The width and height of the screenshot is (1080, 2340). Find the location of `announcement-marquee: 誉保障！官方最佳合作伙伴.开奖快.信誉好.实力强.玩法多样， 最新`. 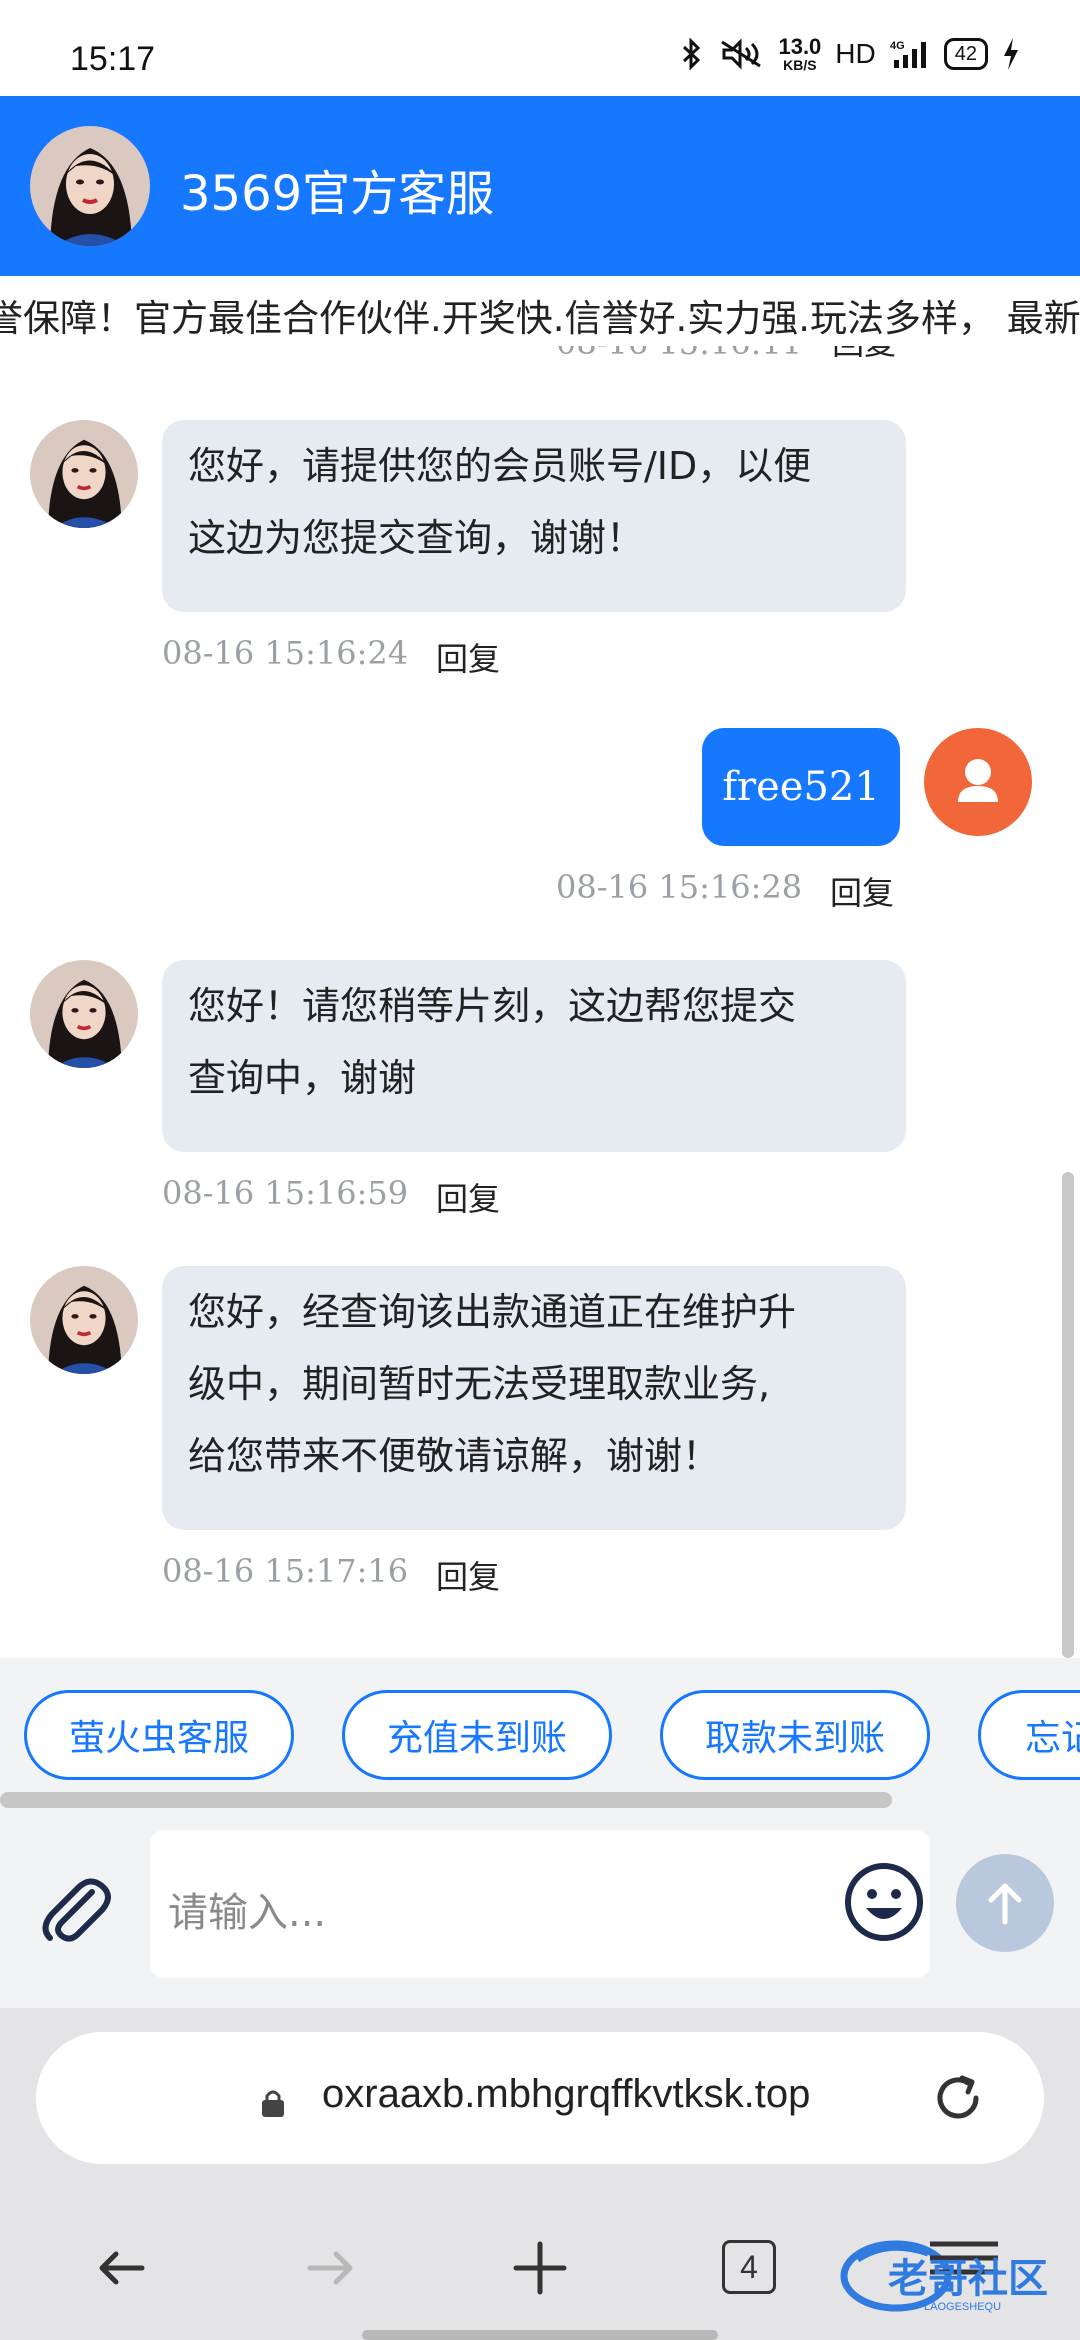

announcement-marquee: 誉保障！官方最佳合作伙伴.开奖快.信誉好.实力强.玩法多样， 最新 is located at coordinates (540, 311).